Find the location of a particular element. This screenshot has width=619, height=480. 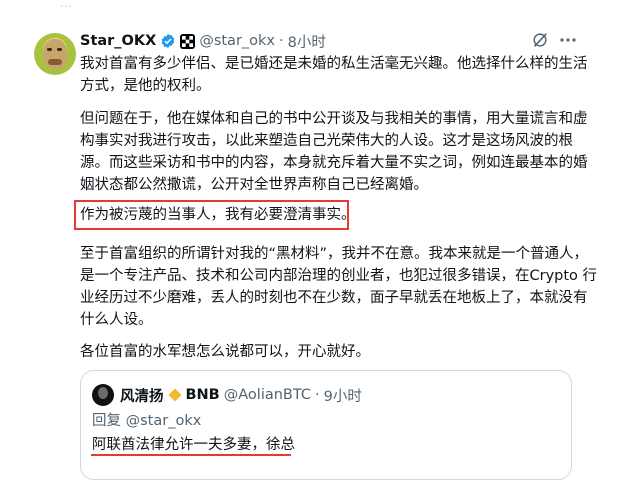

author-name: Star_OKX is located at coordinates (118, 41).